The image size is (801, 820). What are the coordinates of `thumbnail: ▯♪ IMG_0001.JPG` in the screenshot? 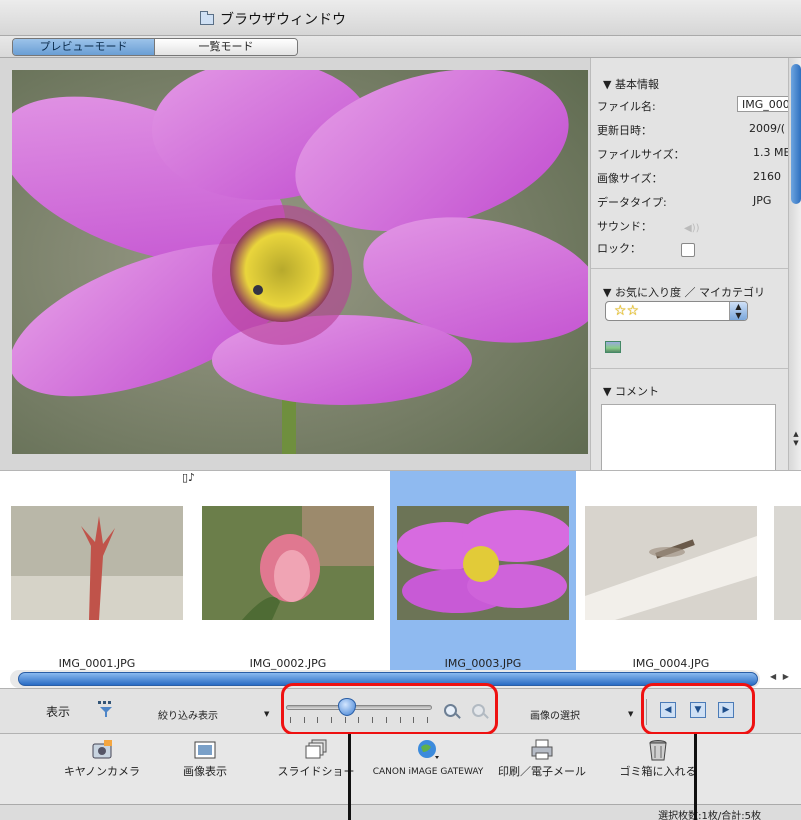 It's located at (99, 571).